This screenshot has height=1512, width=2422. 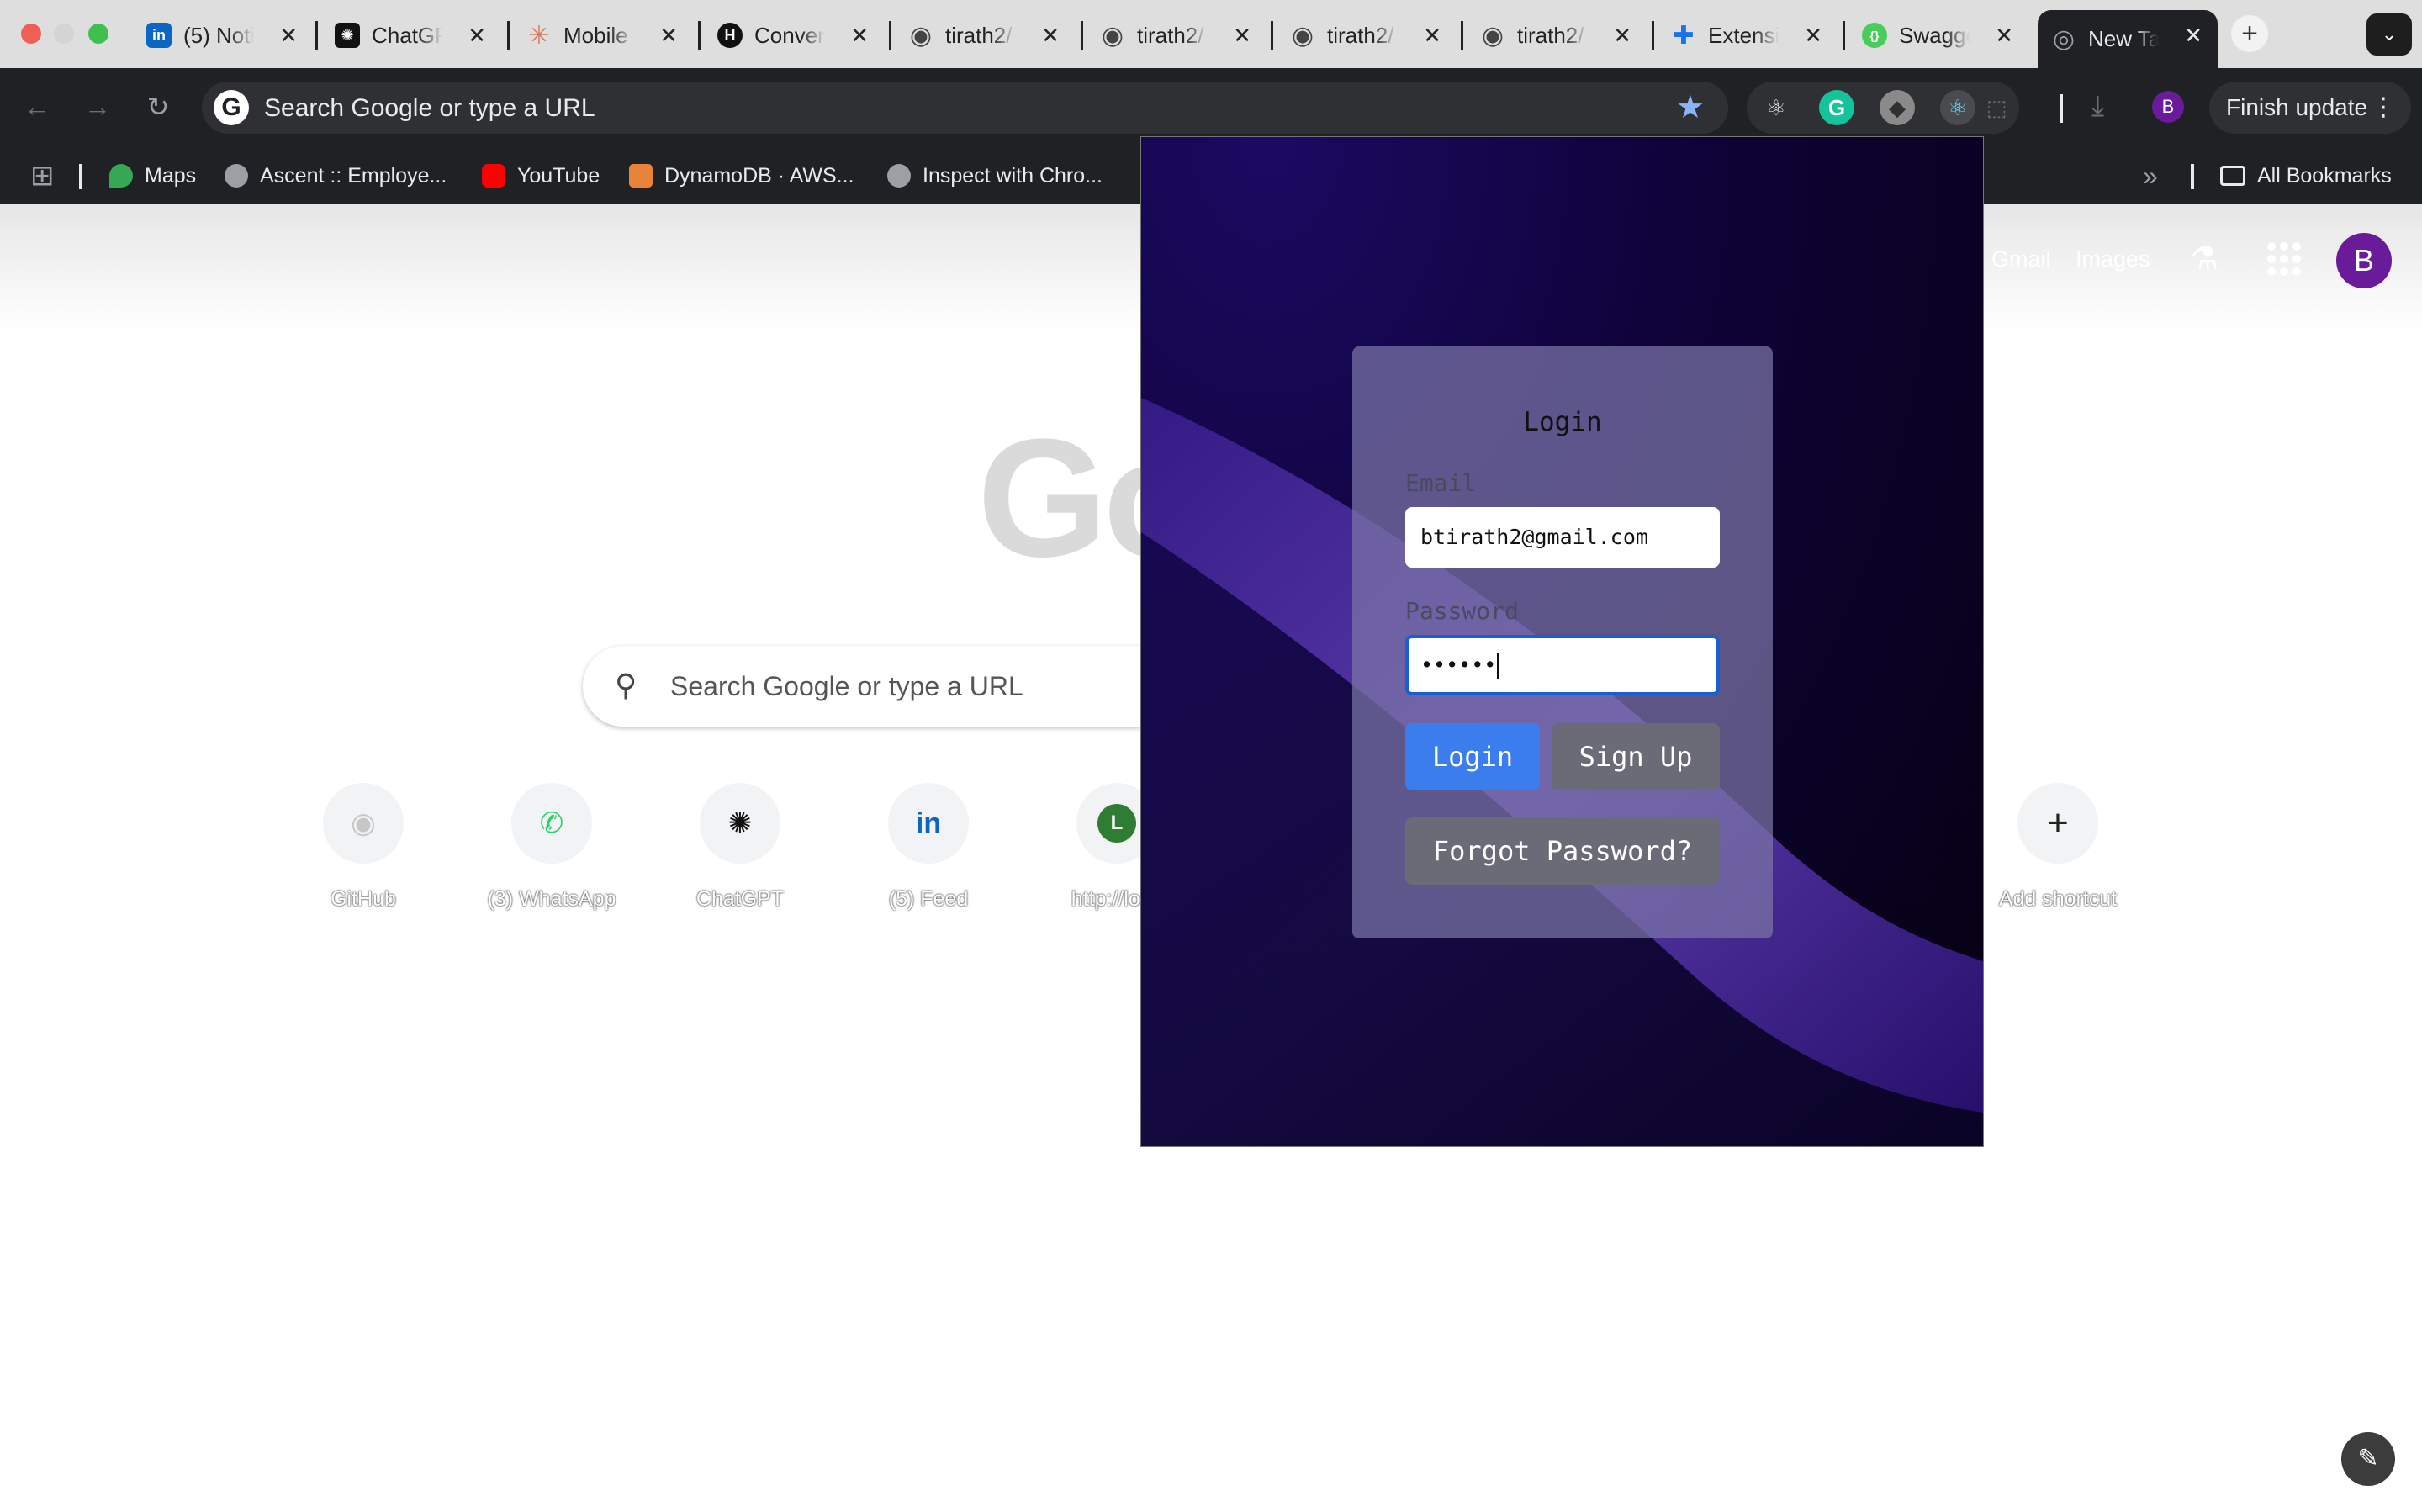 What do you see at coordinates (37, 107) in the screenshot?
I see `back-button: ←` at bounding box center [37, 107].